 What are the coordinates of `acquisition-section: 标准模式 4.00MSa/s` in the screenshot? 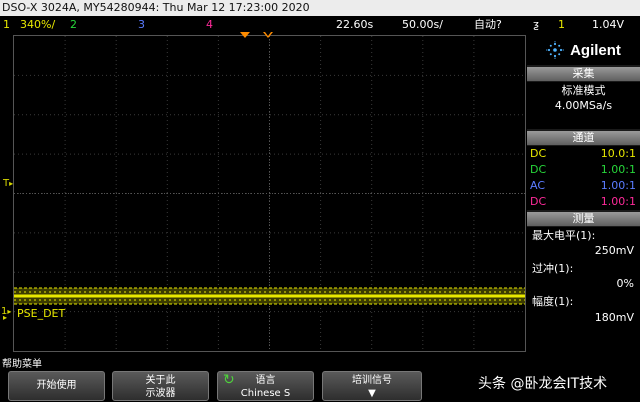 It's located at (583, 105).